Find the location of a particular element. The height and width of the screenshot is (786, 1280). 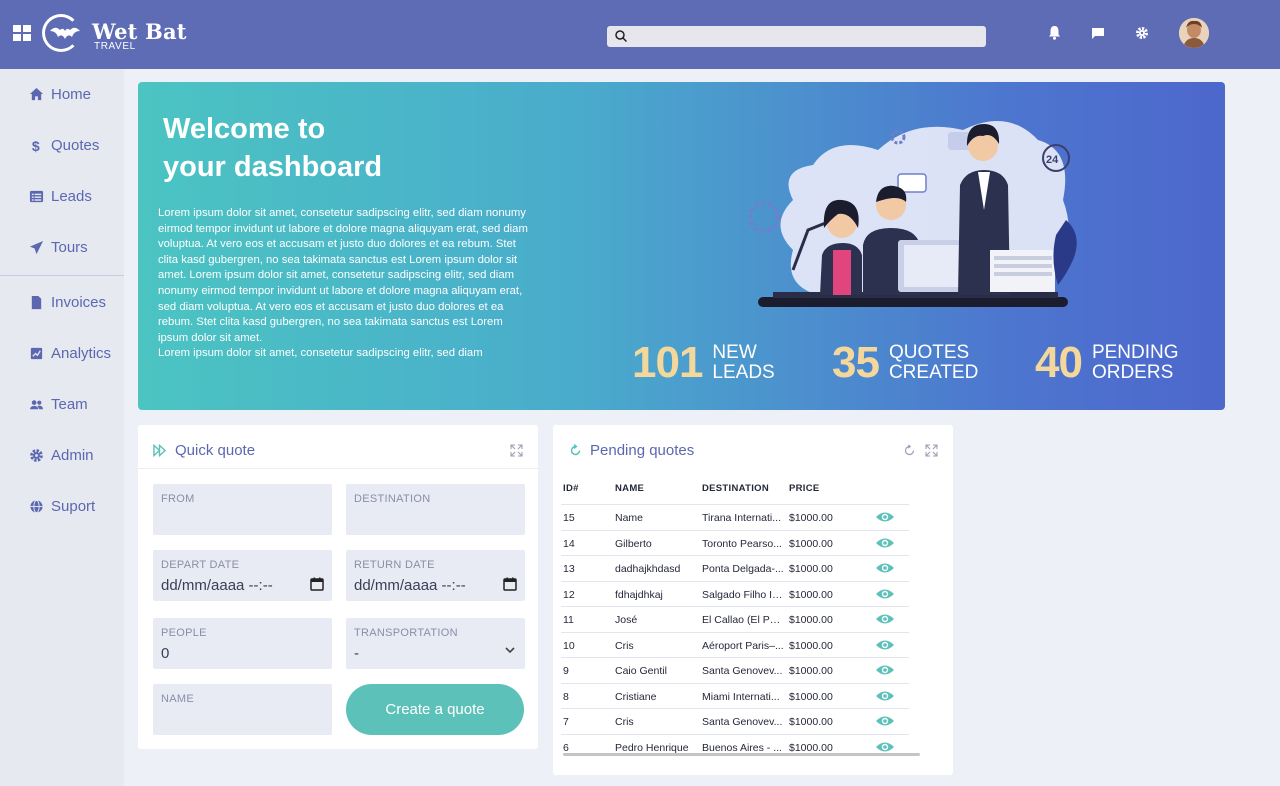

search-bar is located at coordinates (796, 36).